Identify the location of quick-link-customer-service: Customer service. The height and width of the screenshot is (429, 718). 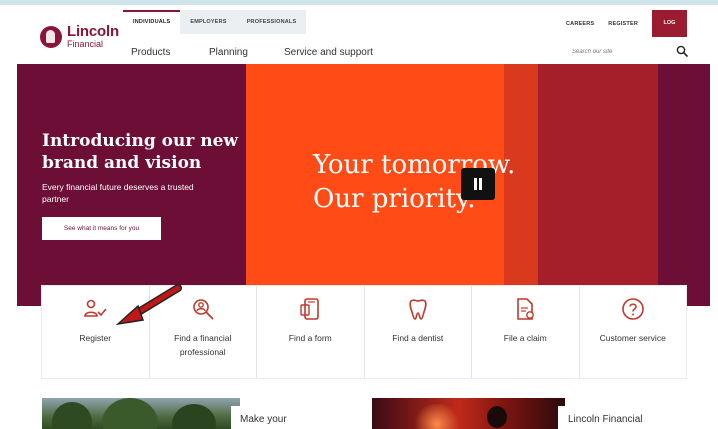
(633, 332).